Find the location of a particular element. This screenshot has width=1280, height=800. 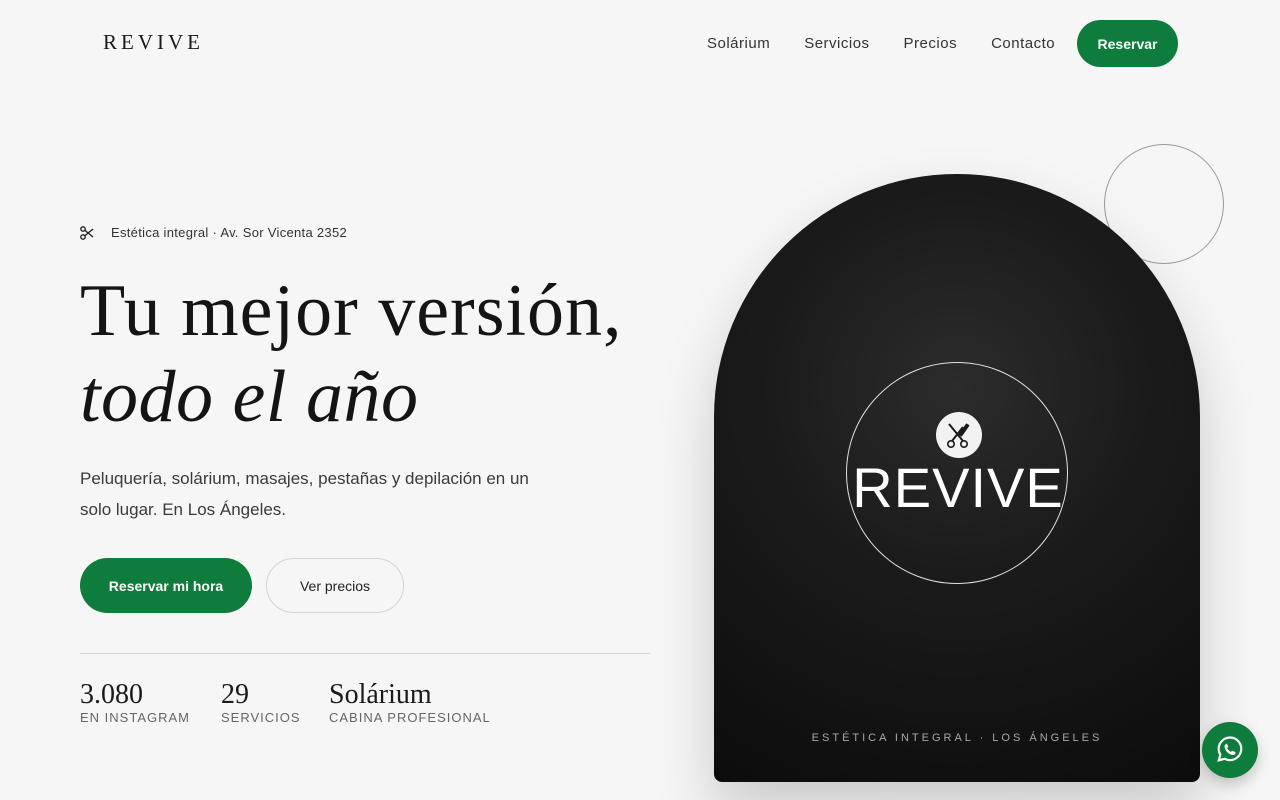

main-nav: Solárium Servicios Precios Contacto is located at coordinates (898, 43).